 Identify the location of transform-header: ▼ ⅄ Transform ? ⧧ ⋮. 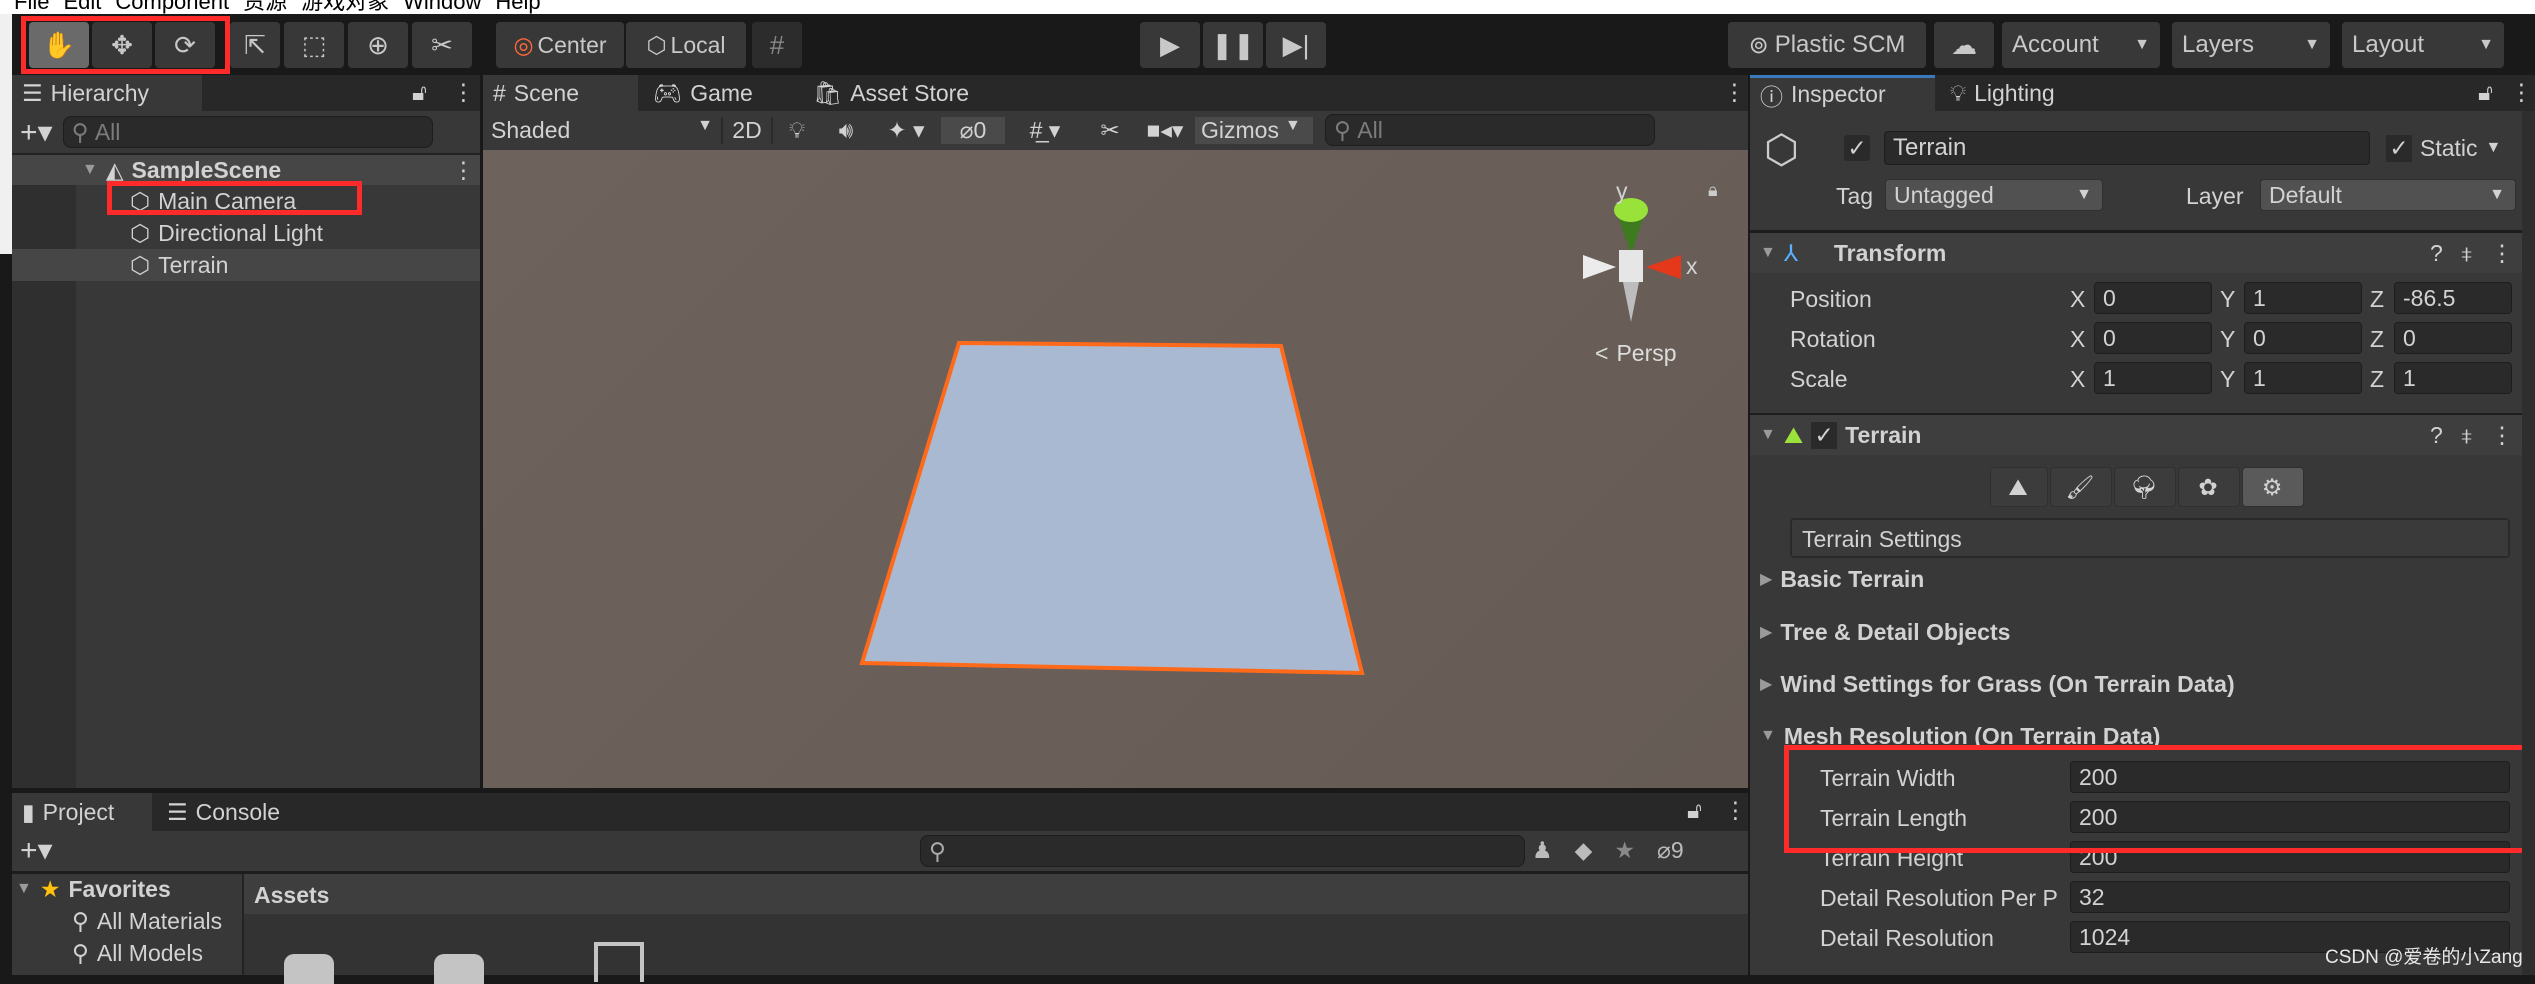
(2137, 253).